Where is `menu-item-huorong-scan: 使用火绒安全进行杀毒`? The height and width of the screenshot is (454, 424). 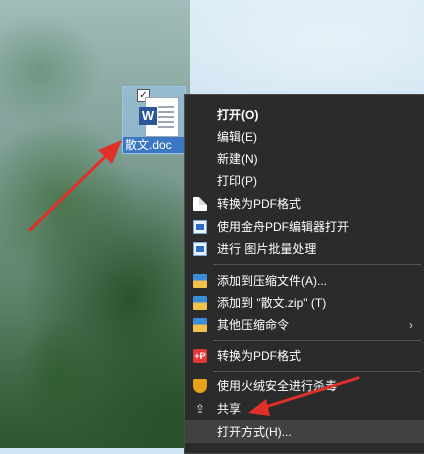
menu-item-huorong-scan: 使用火绒安全进行杀毒 is located at coordinates (304, 385).